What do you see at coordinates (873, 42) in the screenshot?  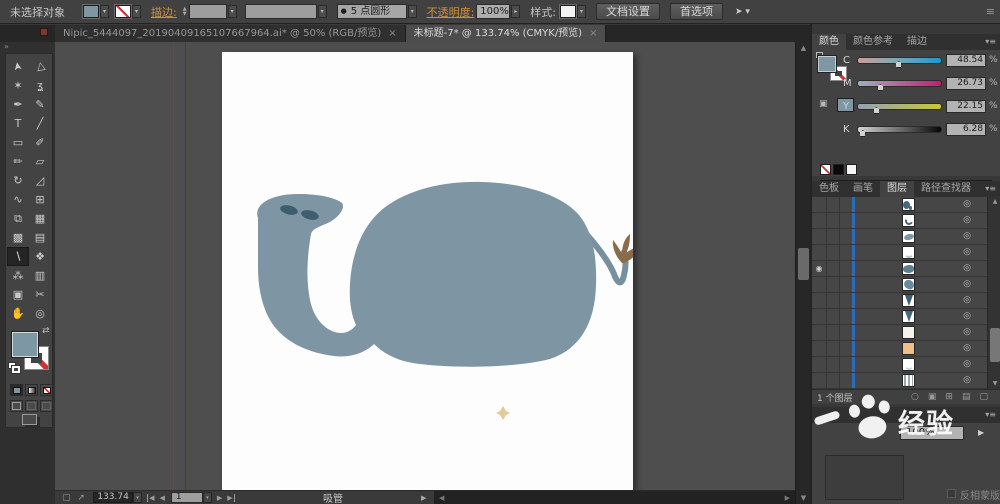 I see `panel-tab-颜色参考: 颜色参考` at bounding box center [873, 42].